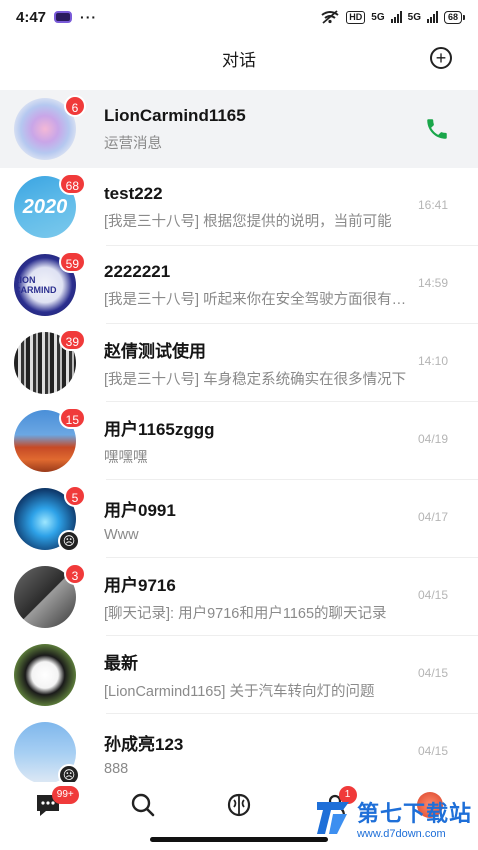 This screenshot has height=850, width=478. What do you see at coordinates (248, 221) in the screenshot?
I see `conversation-preview: [我是三十八号] 根据您提供的说明，当前可能` at bounding box center [248, 221].